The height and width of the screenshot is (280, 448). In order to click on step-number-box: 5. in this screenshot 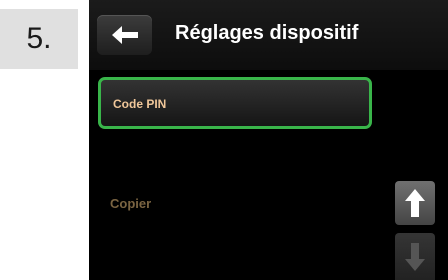, I will do `click(39, 39)`.